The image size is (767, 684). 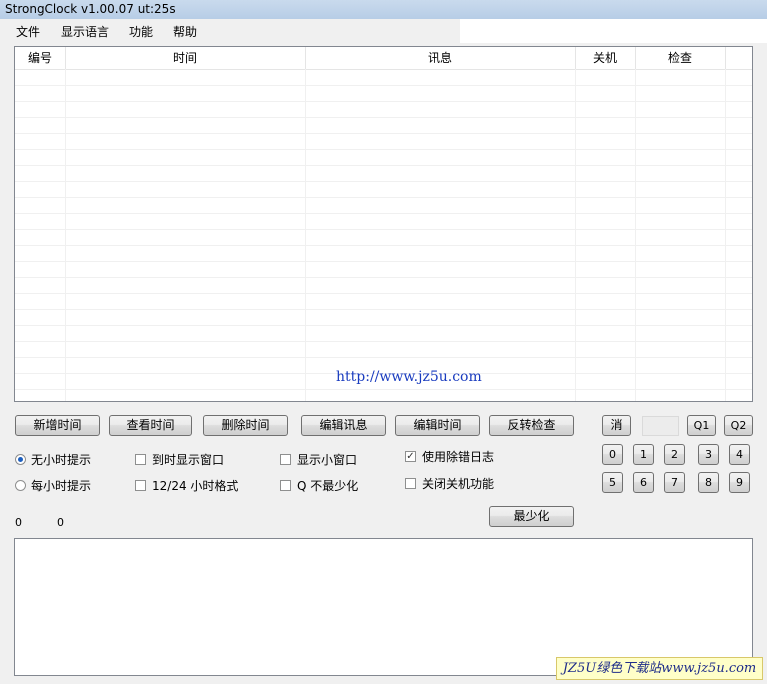 I want to click on digit-7-button: 7, so click(x=674, y=482).